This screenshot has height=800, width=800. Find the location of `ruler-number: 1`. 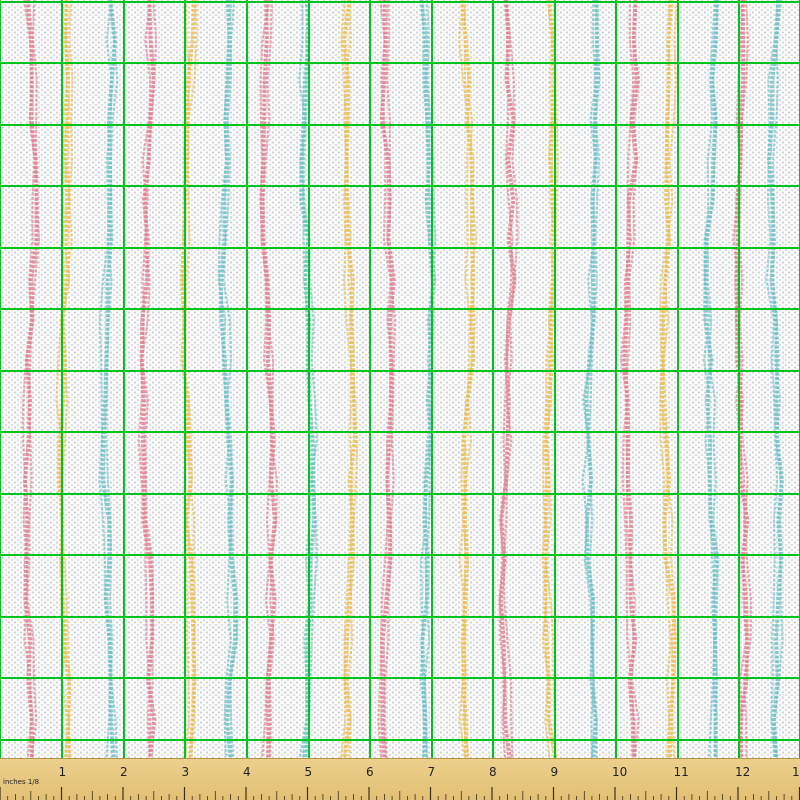

ruler-number: 1 is located at coordinates (63, 772).